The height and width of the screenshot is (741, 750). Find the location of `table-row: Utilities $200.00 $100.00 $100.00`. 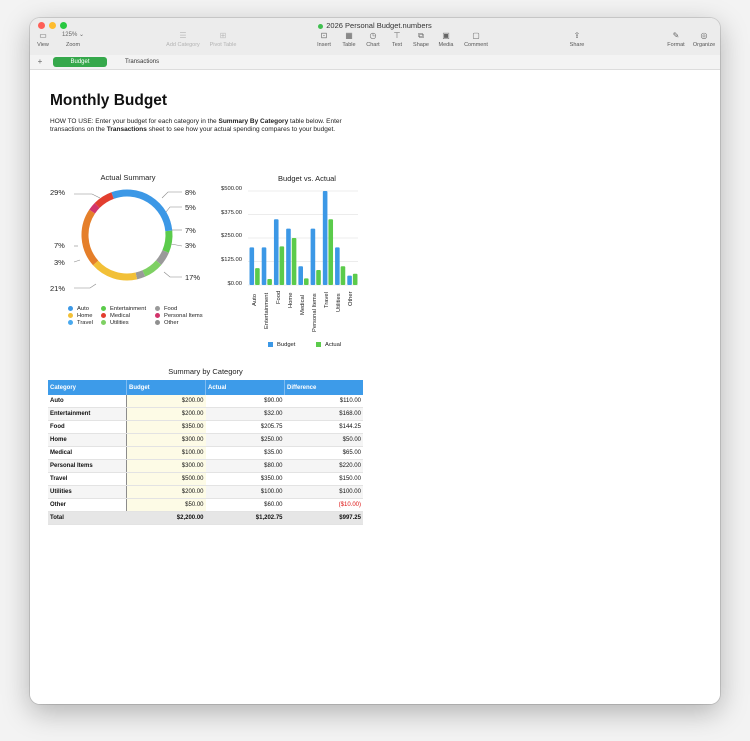

table-row: Utilities $200.00 $100.00 $100.00 is located at coordinates (205, 492).